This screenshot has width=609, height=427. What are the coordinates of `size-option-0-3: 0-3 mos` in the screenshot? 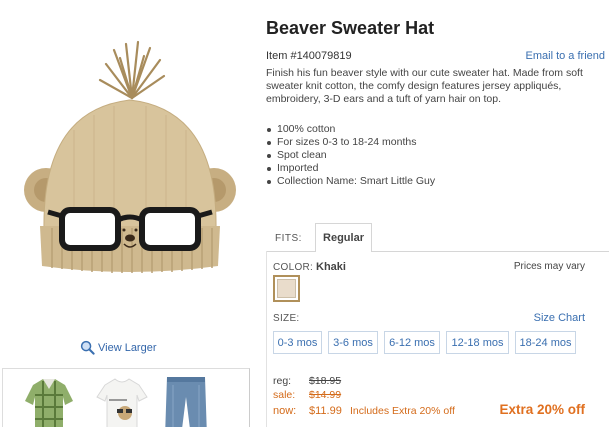 It's located at (297, 342).